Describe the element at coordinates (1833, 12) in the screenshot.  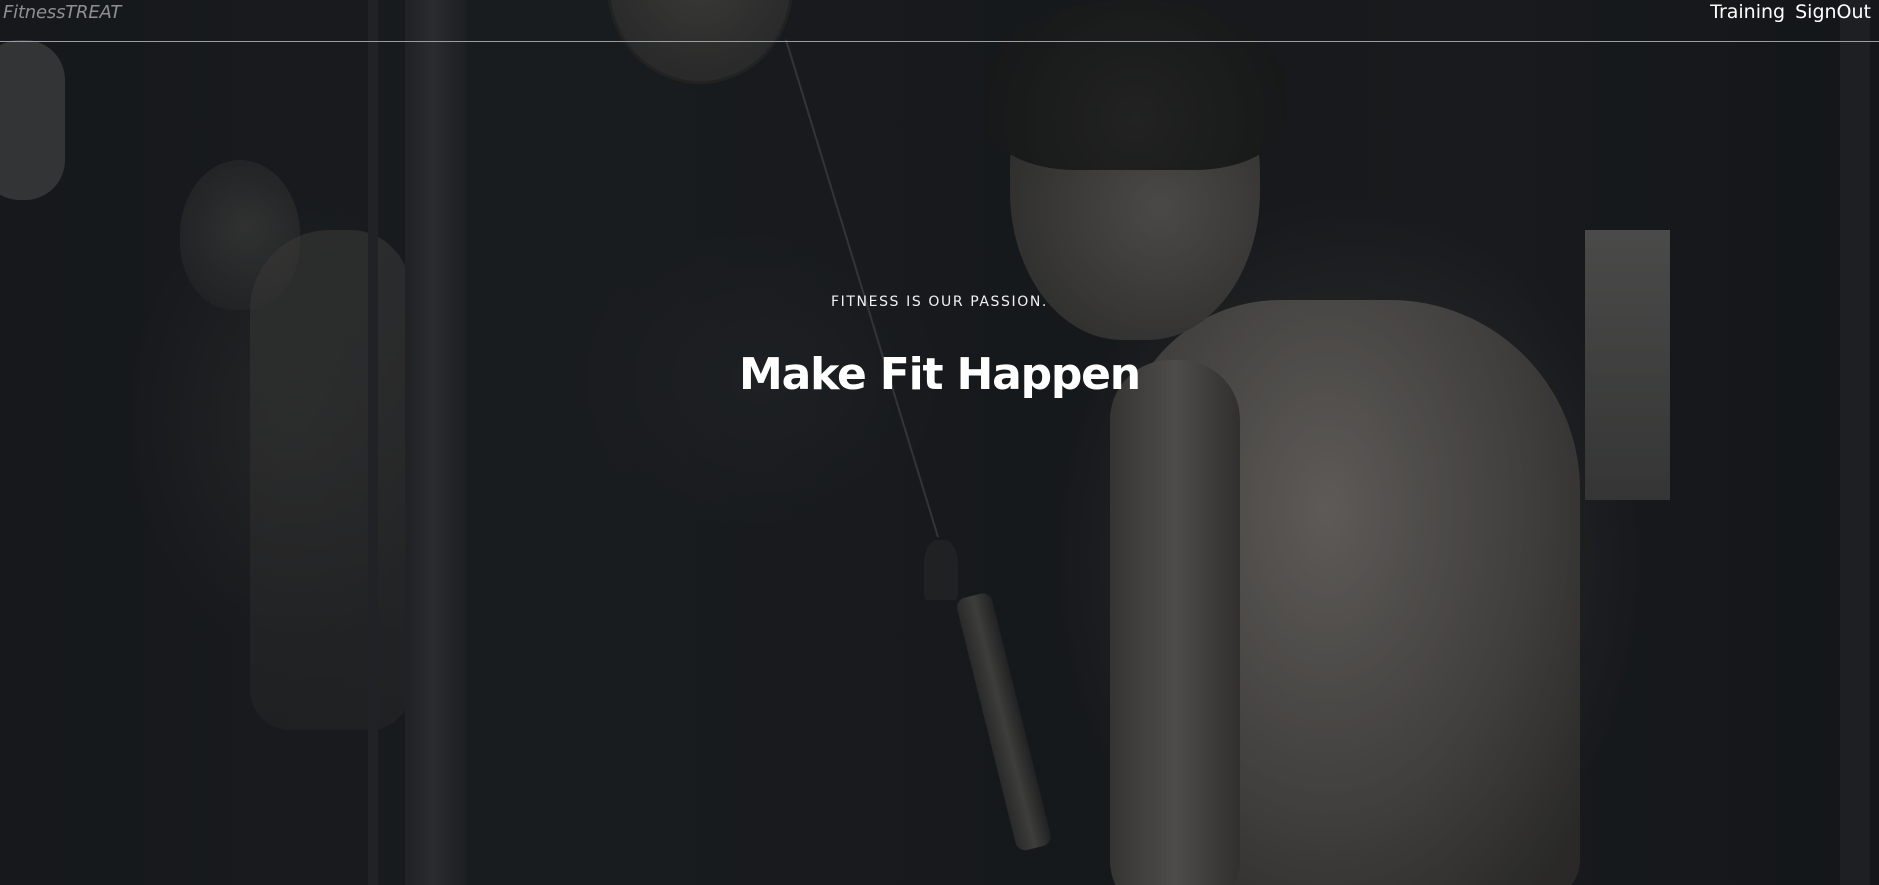
I see `nav-link-signout: SignOut` at that location.